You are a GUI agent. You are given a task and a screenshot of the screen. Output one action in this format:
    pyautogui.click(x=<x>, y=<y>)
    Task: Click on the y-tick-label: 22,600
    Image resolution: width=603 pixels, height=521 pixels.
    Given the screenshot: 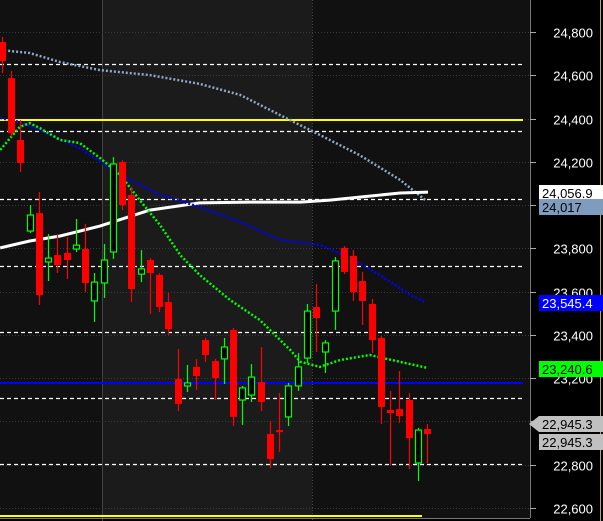 What is the action you would take?
    pyautogui.click(x=573, y=509)
    